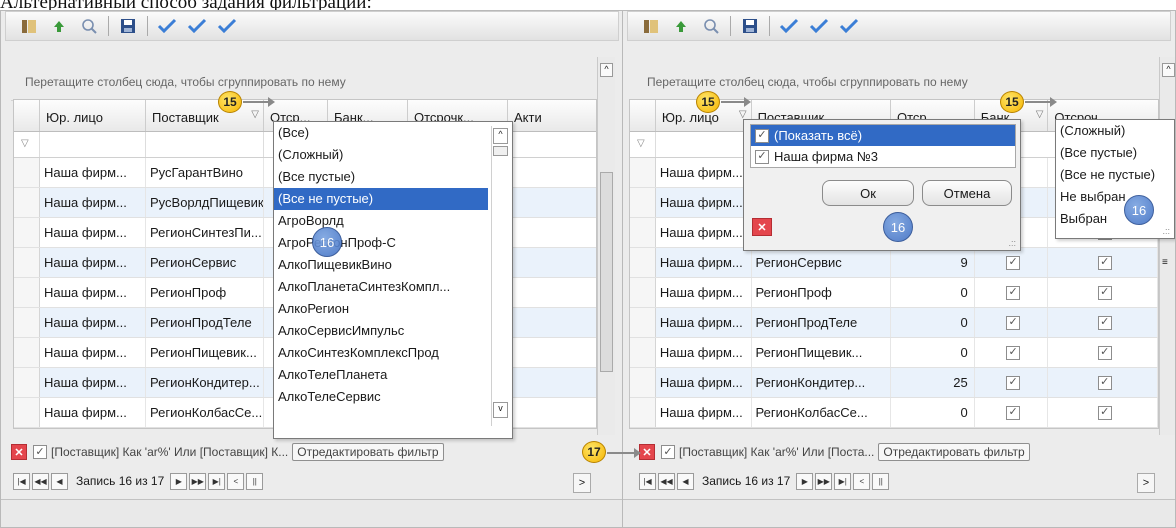  Describe the element at coordinates (381, 375) in the screenshot. I see `dropdown-item: АлкоТелеПланета` at that location.